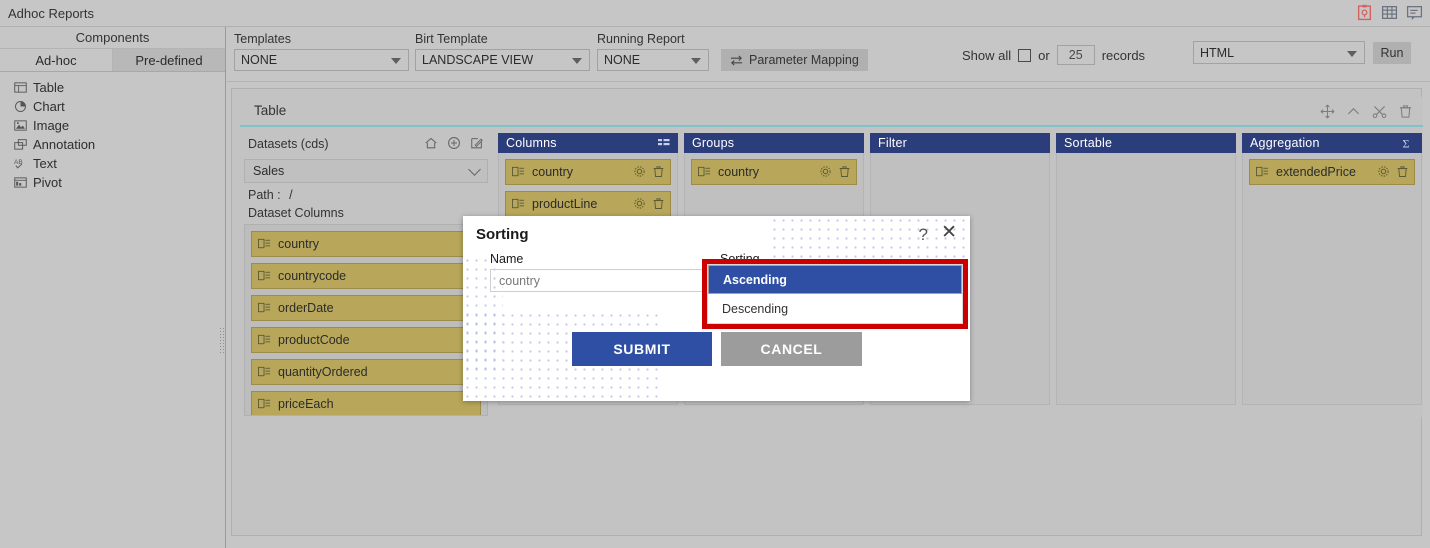 The width and height of the screenshot is (1430, 548). Describe the element at coordinates (1414, 12) in the screenshot. I see `comment-icon` at that location.